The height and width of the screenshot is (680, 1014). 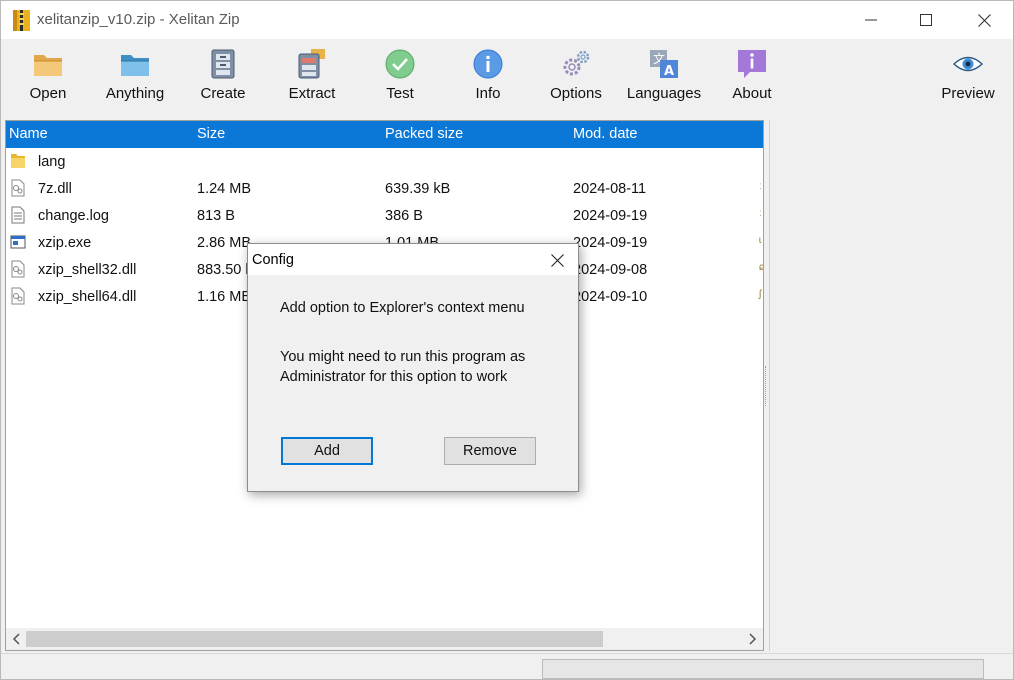 I want to click on create-archive-icon, so click(x=223, y=64).